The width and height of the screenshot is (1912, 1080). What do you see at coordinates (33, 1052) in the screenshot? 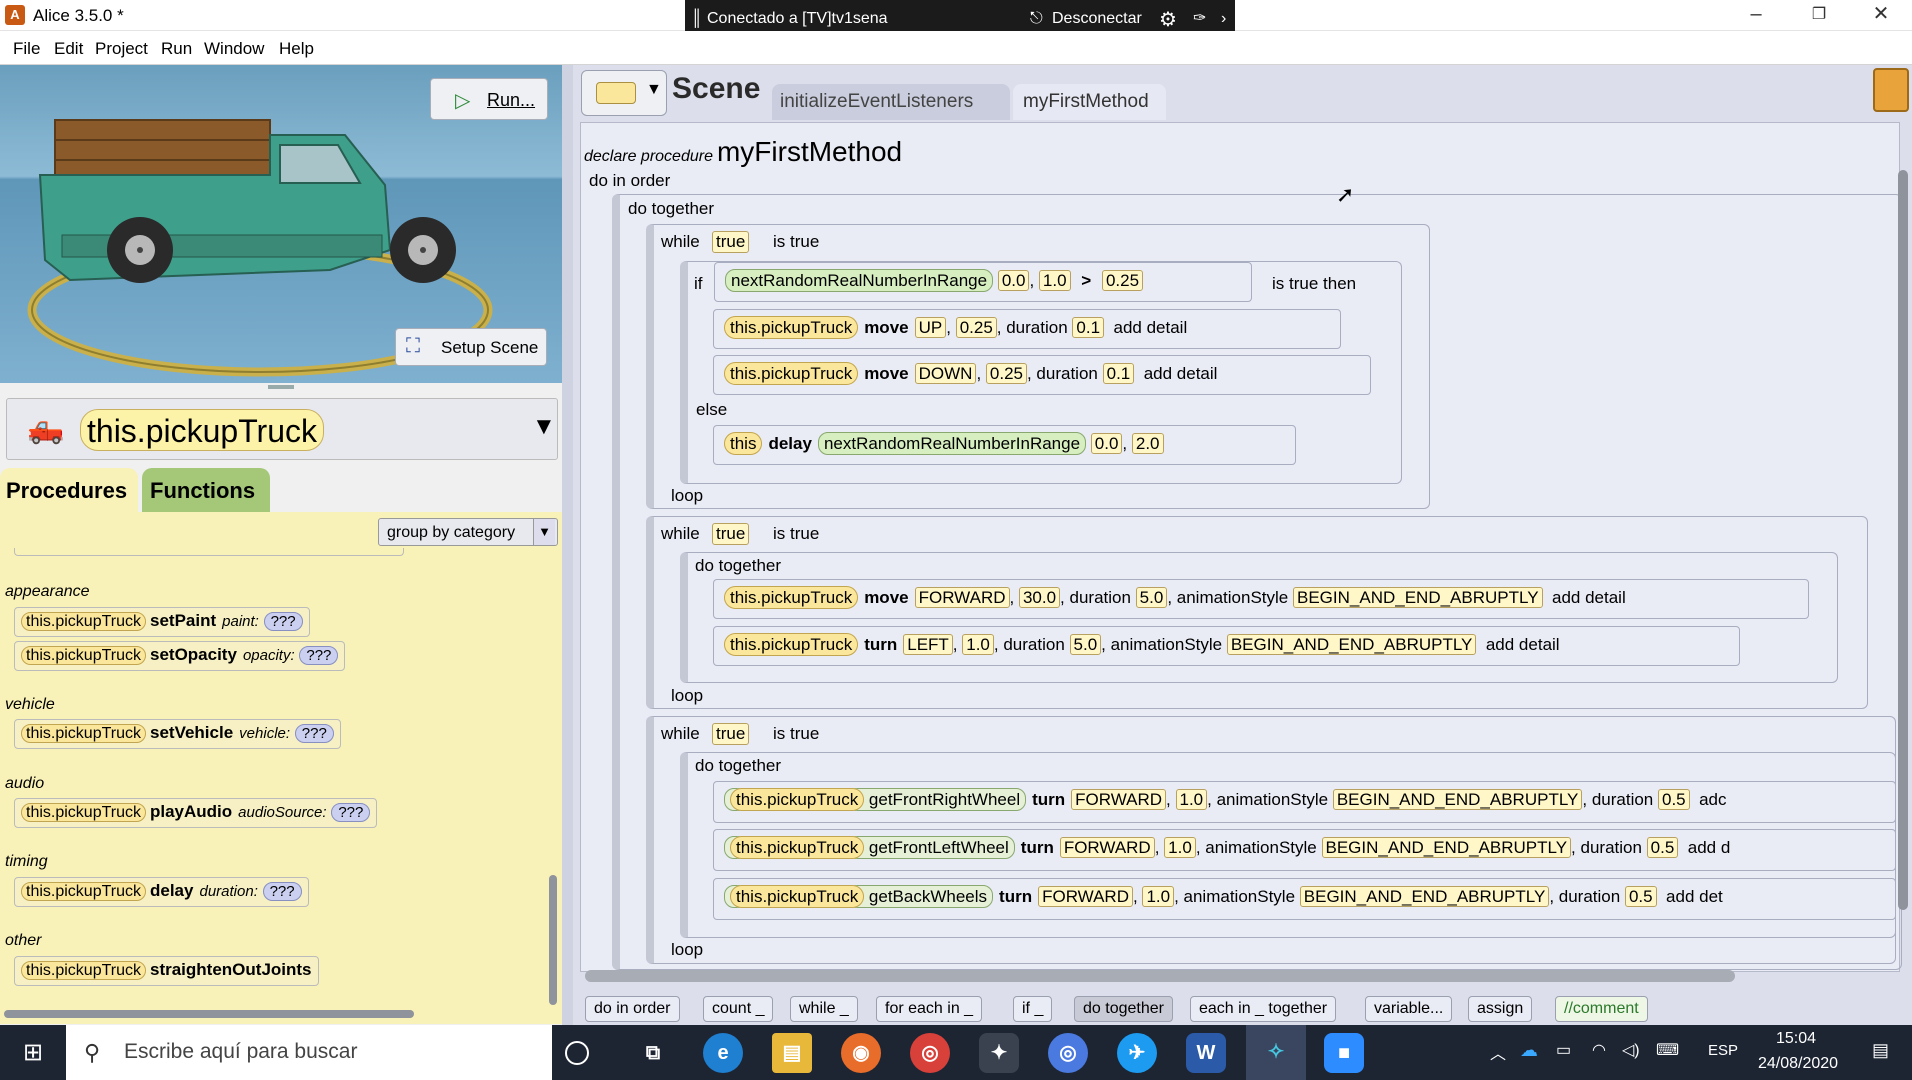
I see `windows-start-icon: ⊞` at bounding box center [33, 1052].